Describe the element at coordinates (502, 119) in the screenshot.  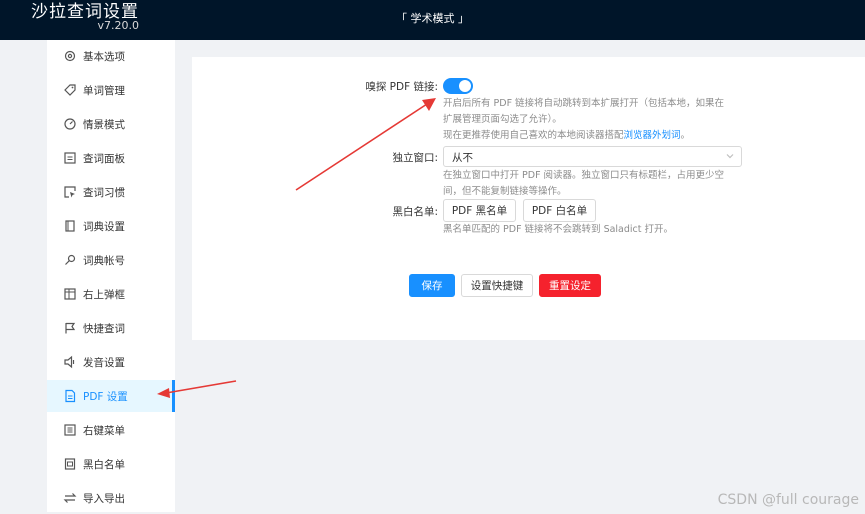
I see `help-line: 扩展管理页面勾选了允许）。` at that location.